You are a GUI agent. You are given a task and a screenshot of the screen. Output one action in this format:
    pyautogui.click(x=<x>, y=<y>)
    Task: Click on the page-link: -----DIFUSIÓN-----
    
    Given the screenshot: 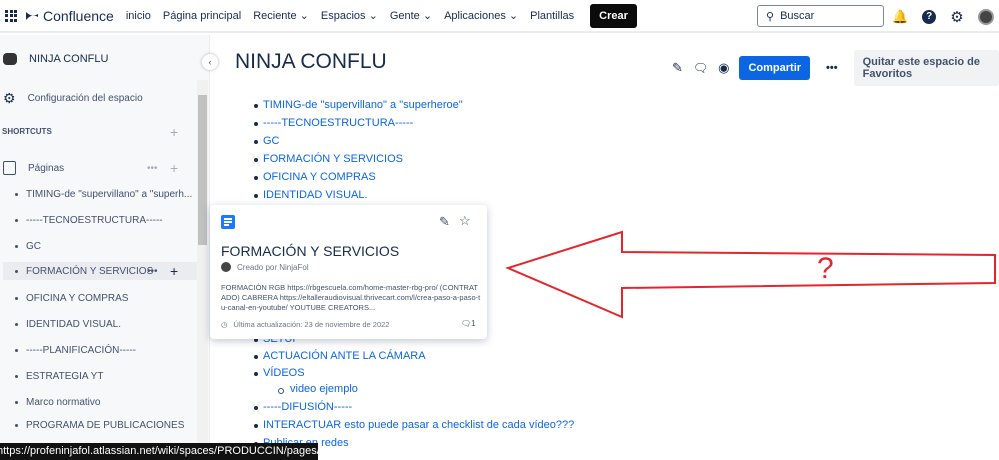 What is the action you would take?
    pyautogui.click(x=302, y=407)
    